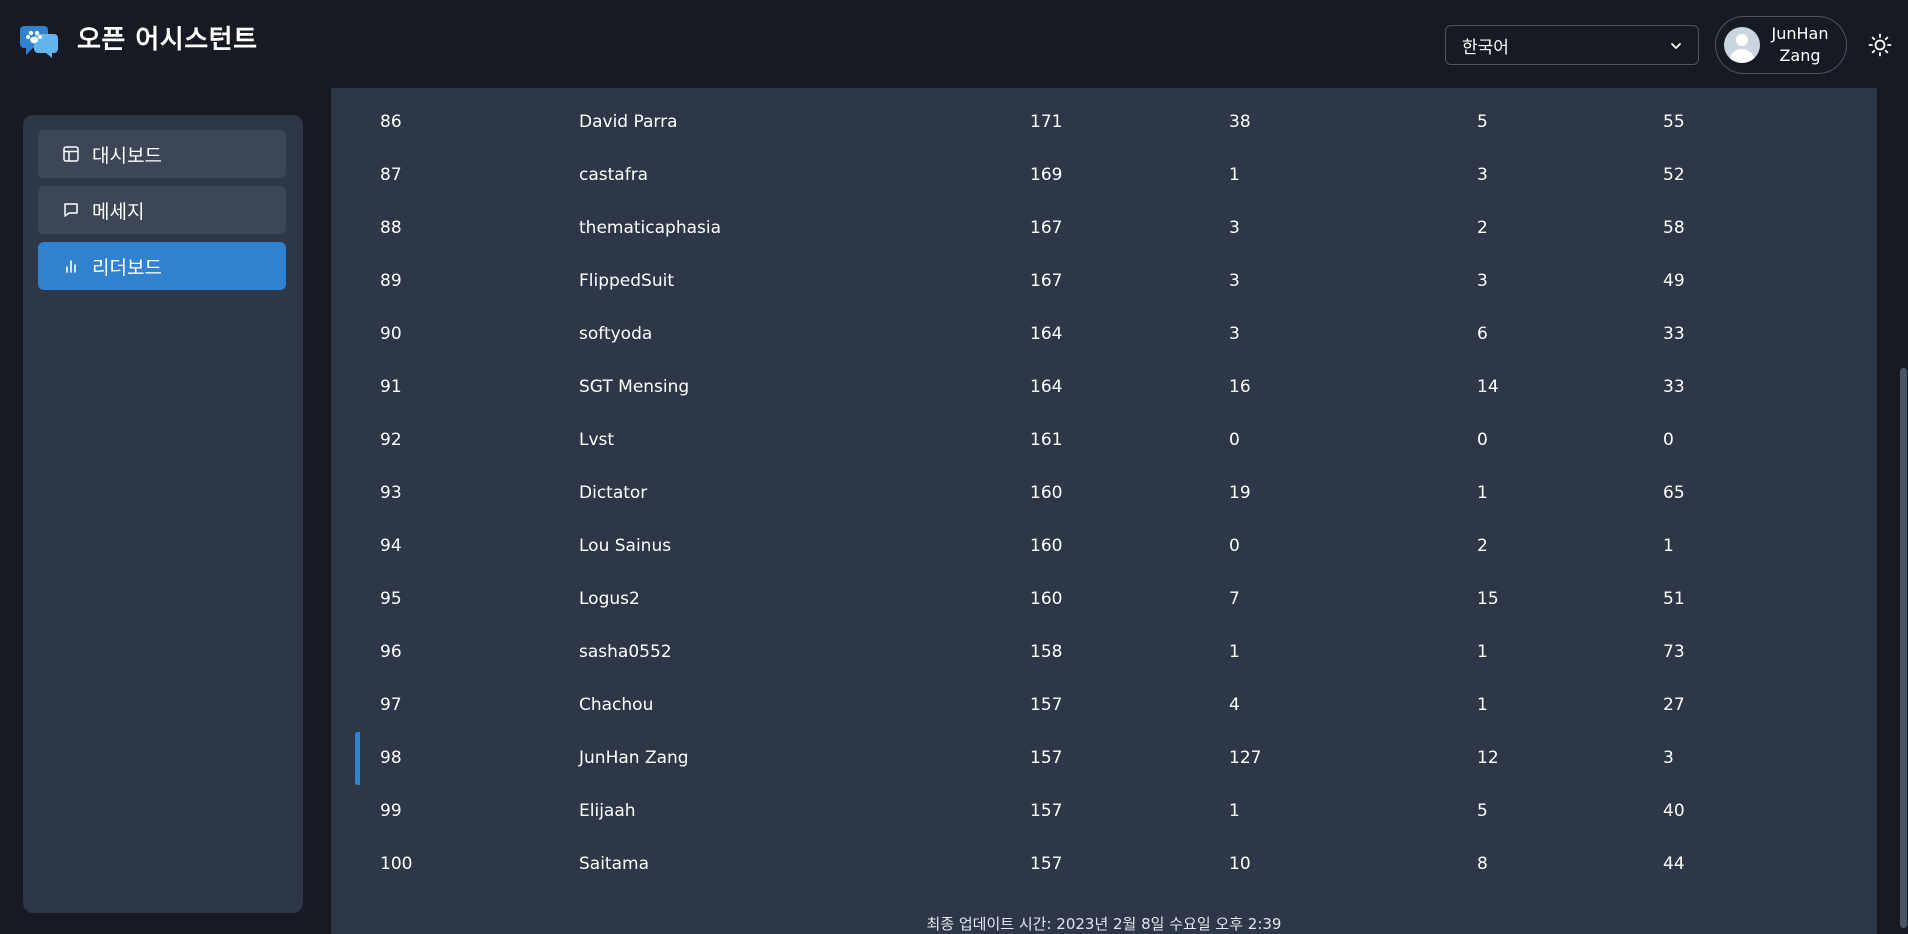 The height and width of the screenshot is (934, 1908). What do you see at coordinates (609, 599) in the screenshot?
I see `username-cell: Logus2` at bounding box center [609, 599].